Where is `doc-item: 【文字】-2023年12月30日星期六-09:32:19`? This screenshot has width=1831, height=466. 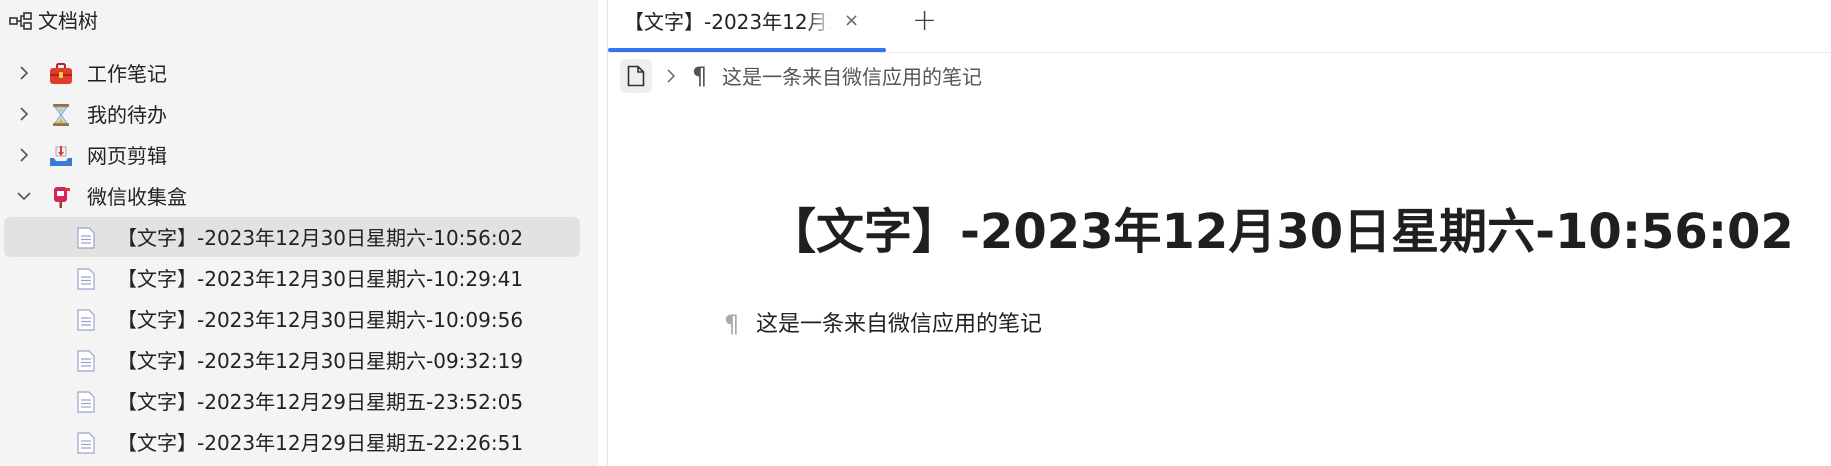 doc-item: 【文字】-2023年12月30日星期六-09:32:19 is located at coordinates (292, 360).